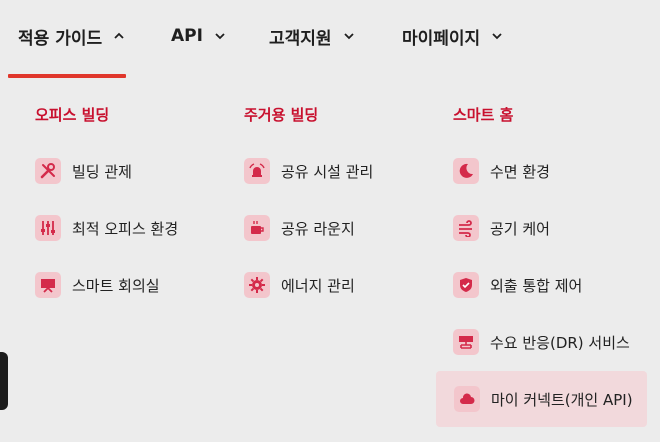 Image resolution: width=660 pixels, height=442 pixels. What do you see at coordinates (48, 171) in the screenshot?
I see `tools-icon` at bounding box center [48, 171].